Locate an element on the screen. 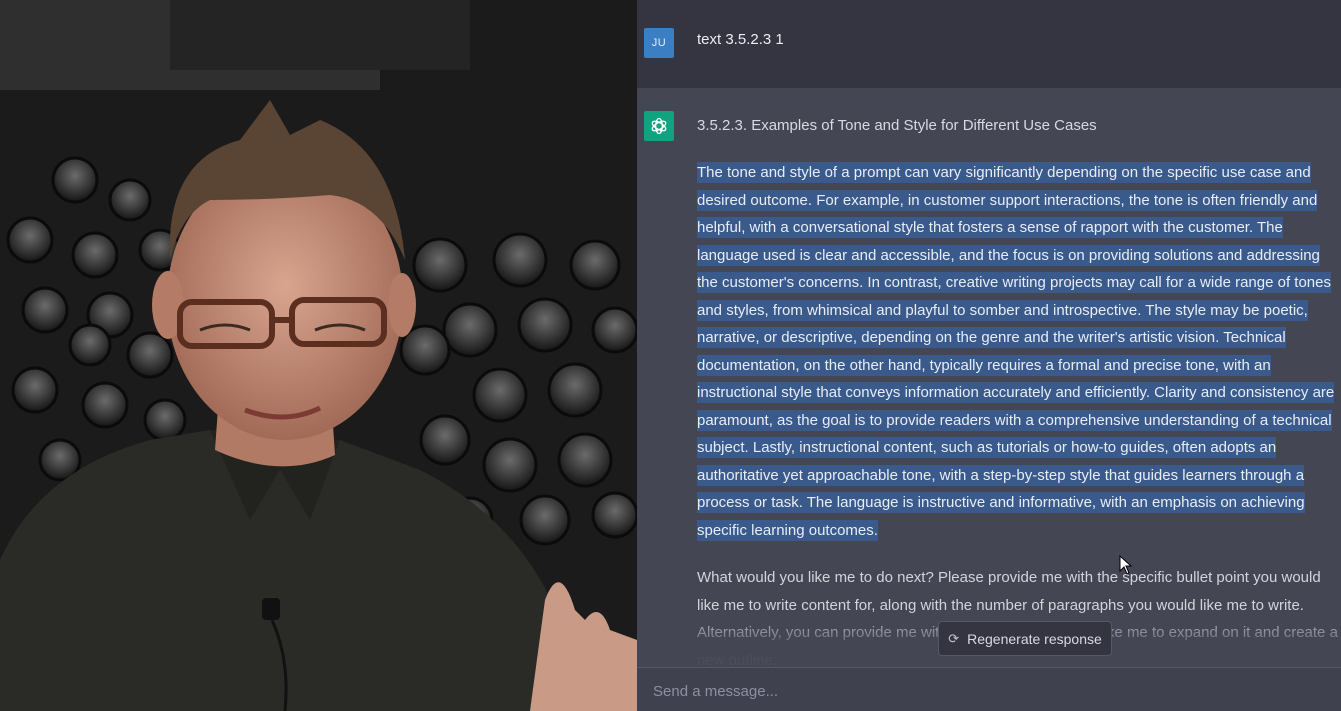  mouse-cursor-icon is located at coordinates (1126, 565).